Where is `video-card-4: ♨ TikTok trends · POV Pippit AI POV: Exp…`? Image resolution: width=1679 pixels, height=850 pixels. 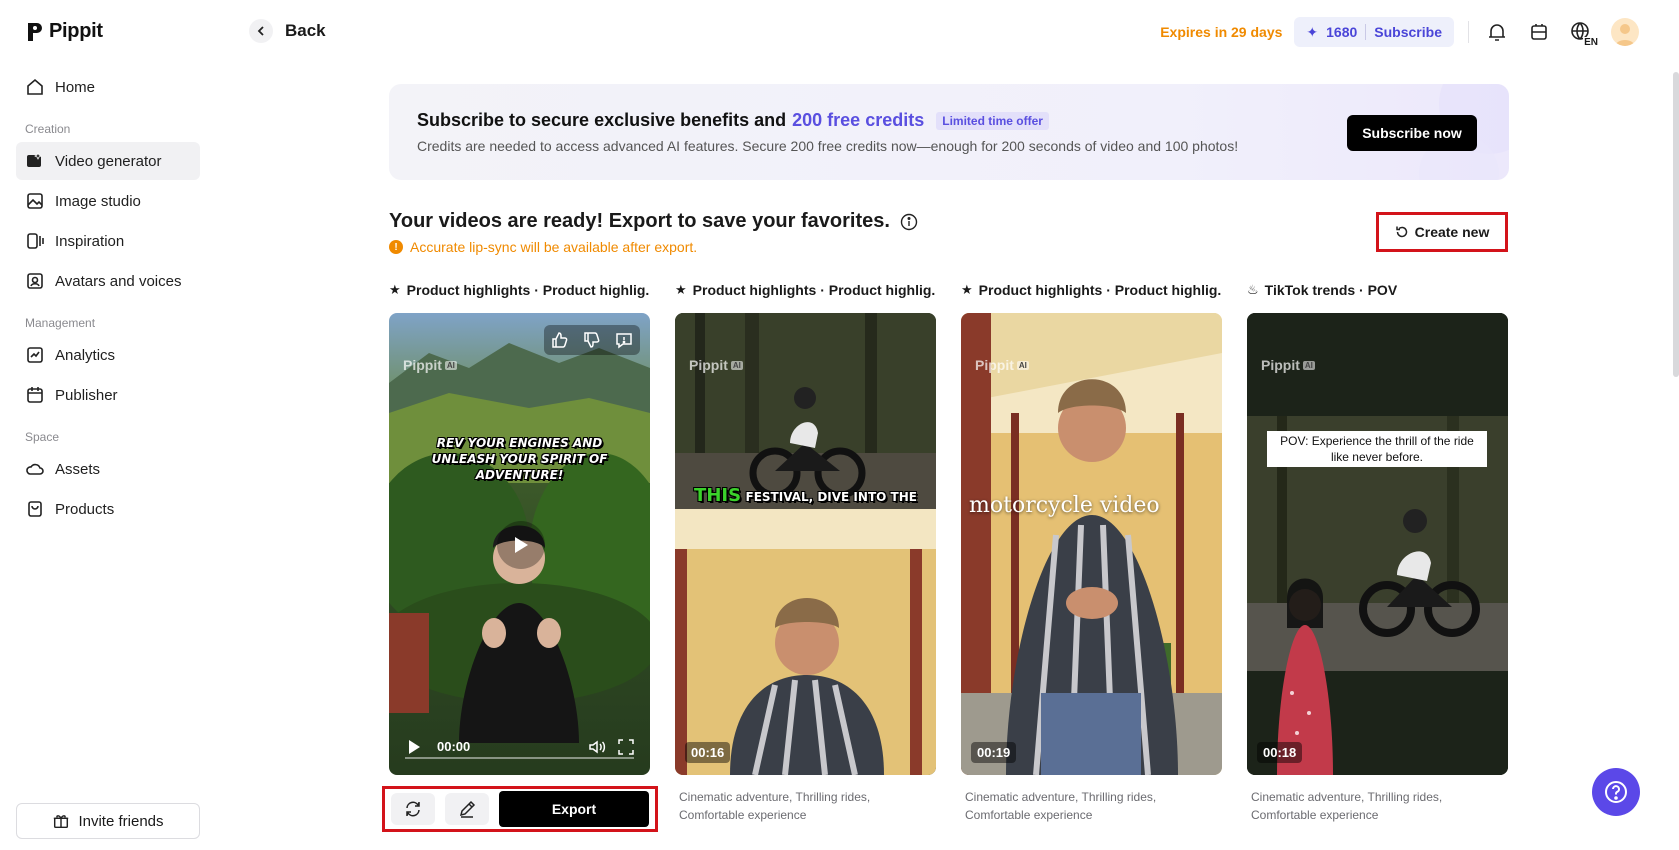 video-card-4: ♨ TikTok trends · POV Pippit AI POV: Exp… is located at coordinates (1377, 551).